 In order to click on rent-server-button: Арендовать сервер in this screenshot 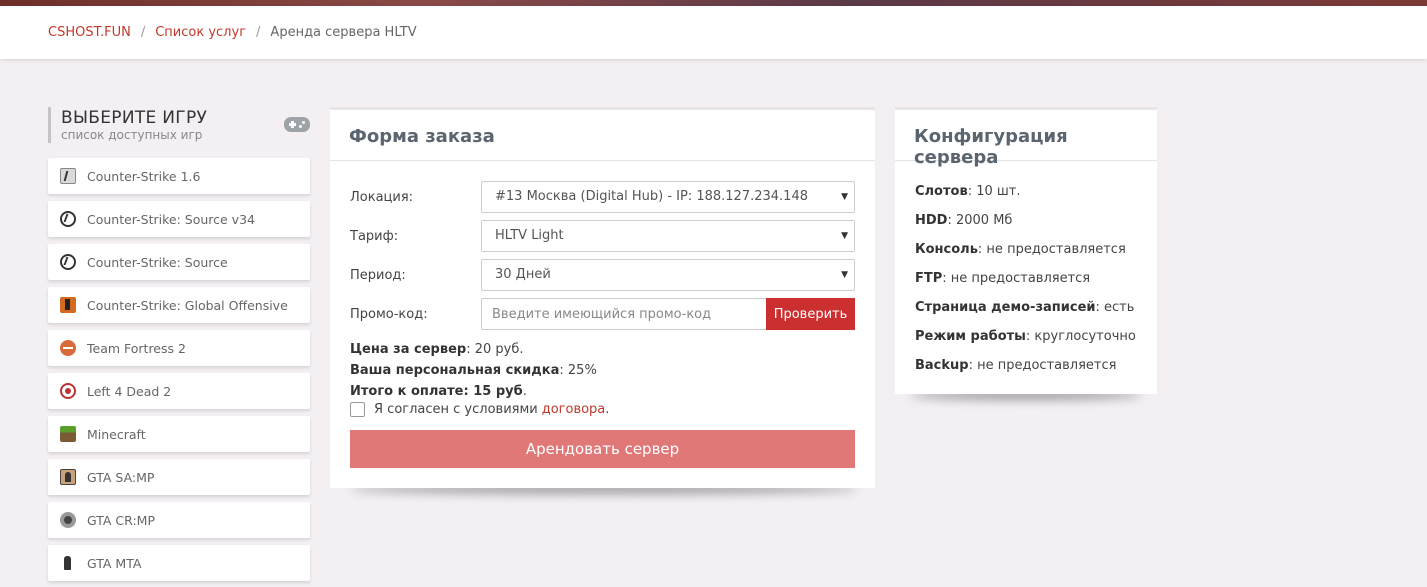, I will do `click(602, 449)`.